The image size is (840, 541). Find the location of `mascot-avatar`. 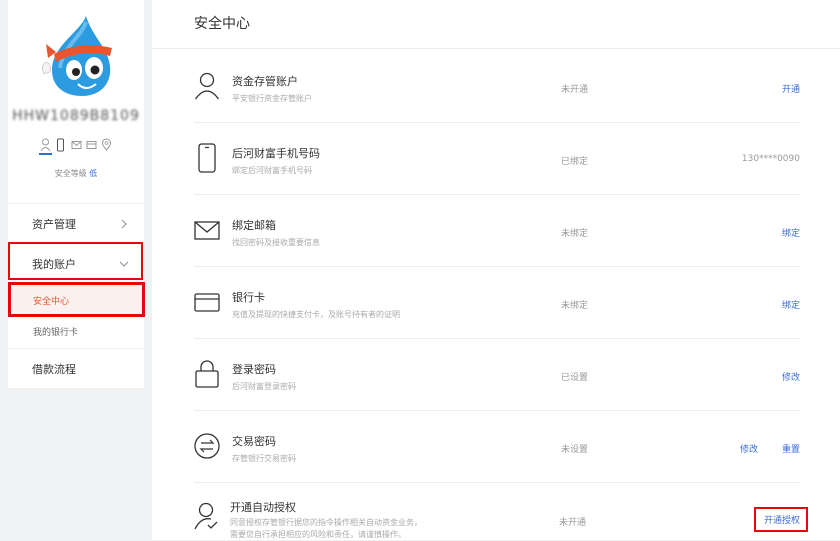

mascot-avatar is located at coordinates (80, 56).